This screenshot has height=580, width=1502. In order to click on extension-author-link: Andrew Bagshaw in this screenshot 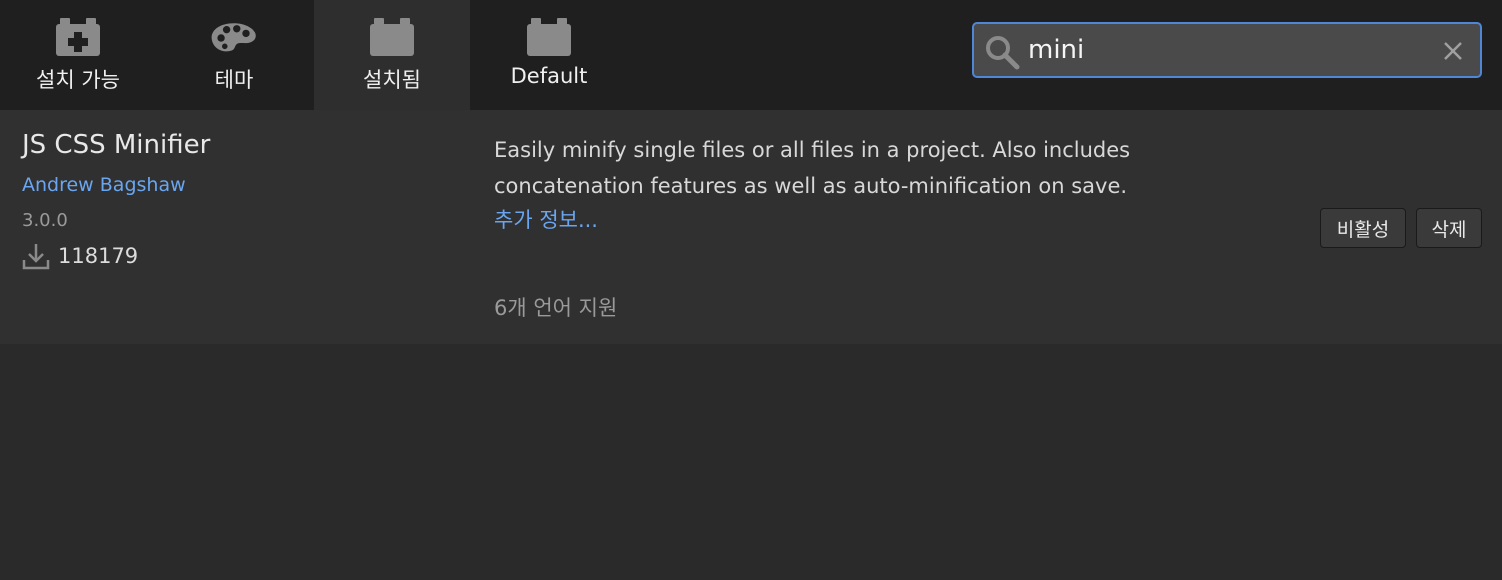, I will do `click(104, 185)`.